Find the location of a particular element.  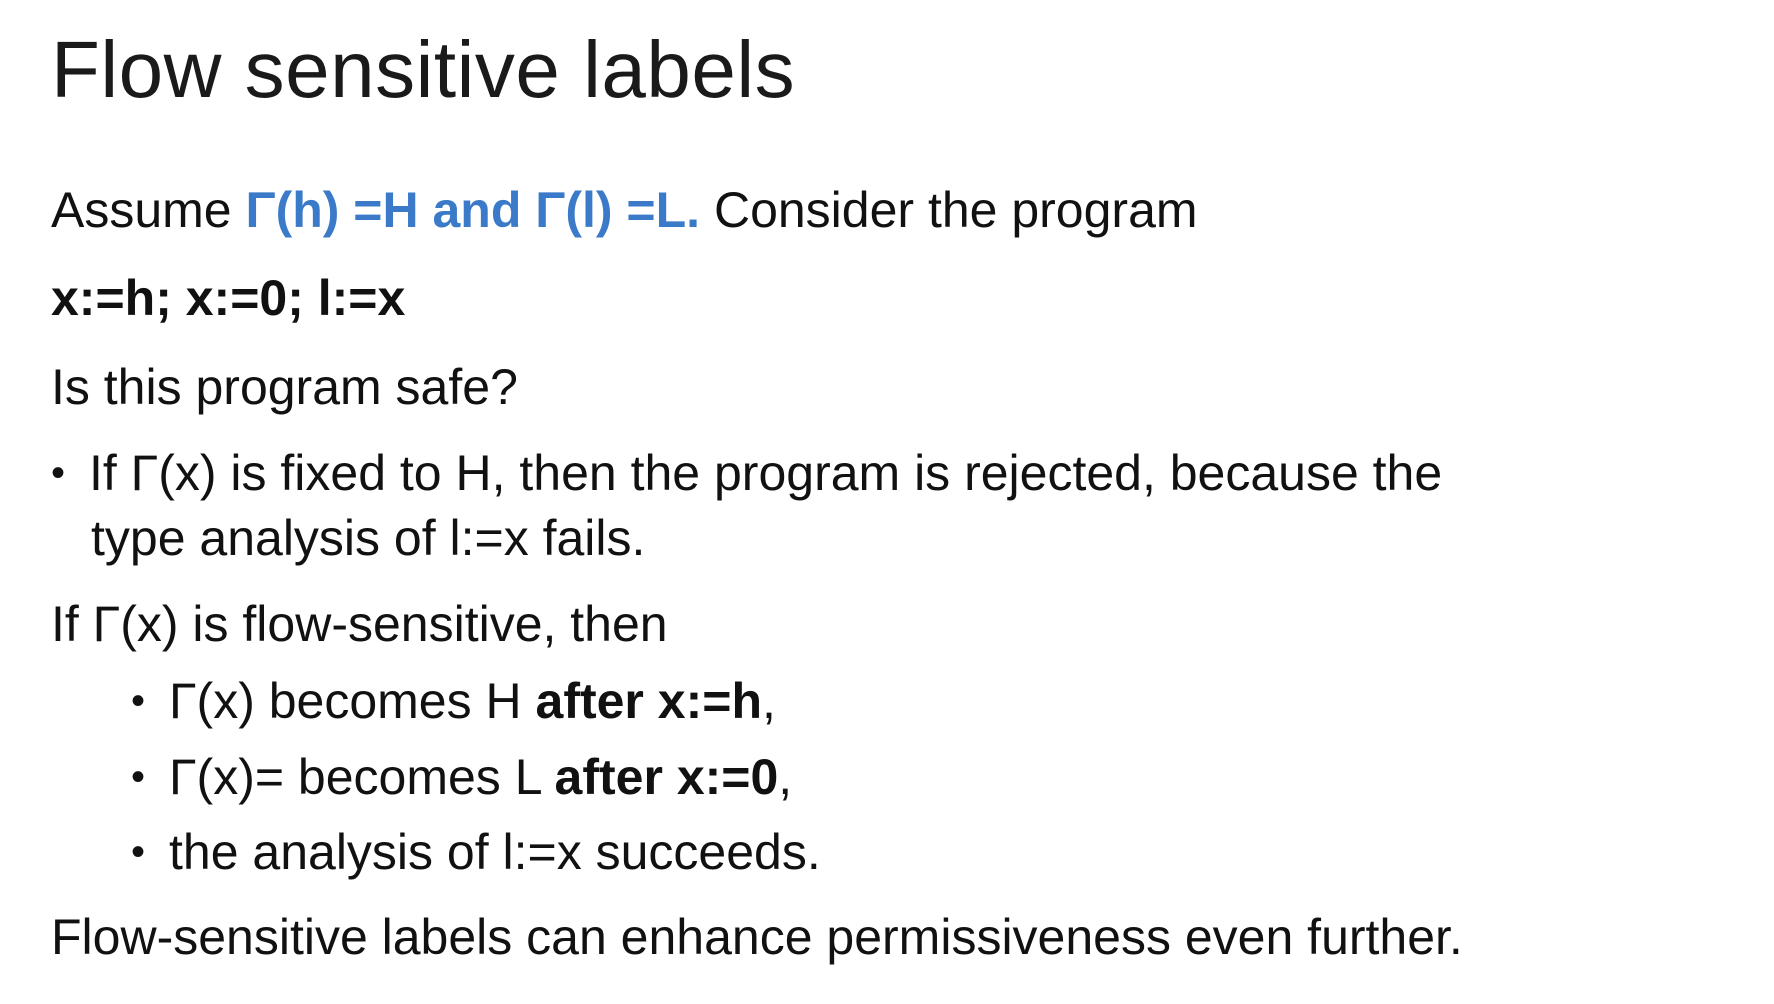

flow-sensitive-intro: If Γ(x) is flow-sensitive, then is located at coordinates (359, 624).